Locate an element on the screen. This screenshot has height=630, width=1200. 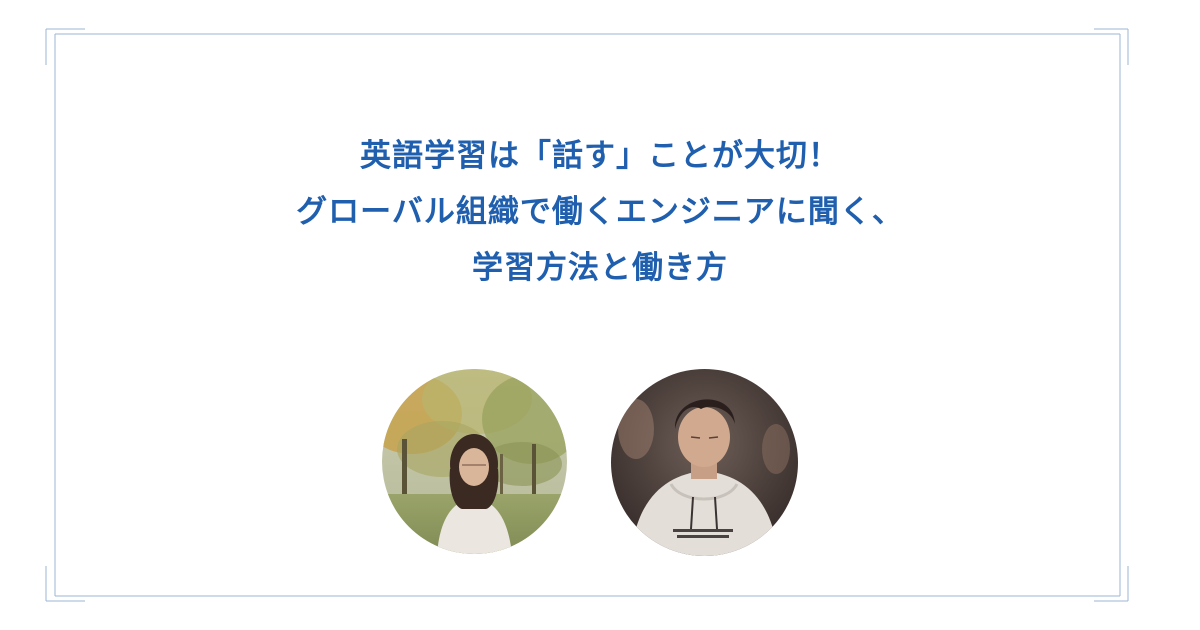
title-line-1: 英語学習は「話す」ことが大切！ is located at coordinates (600, 156).